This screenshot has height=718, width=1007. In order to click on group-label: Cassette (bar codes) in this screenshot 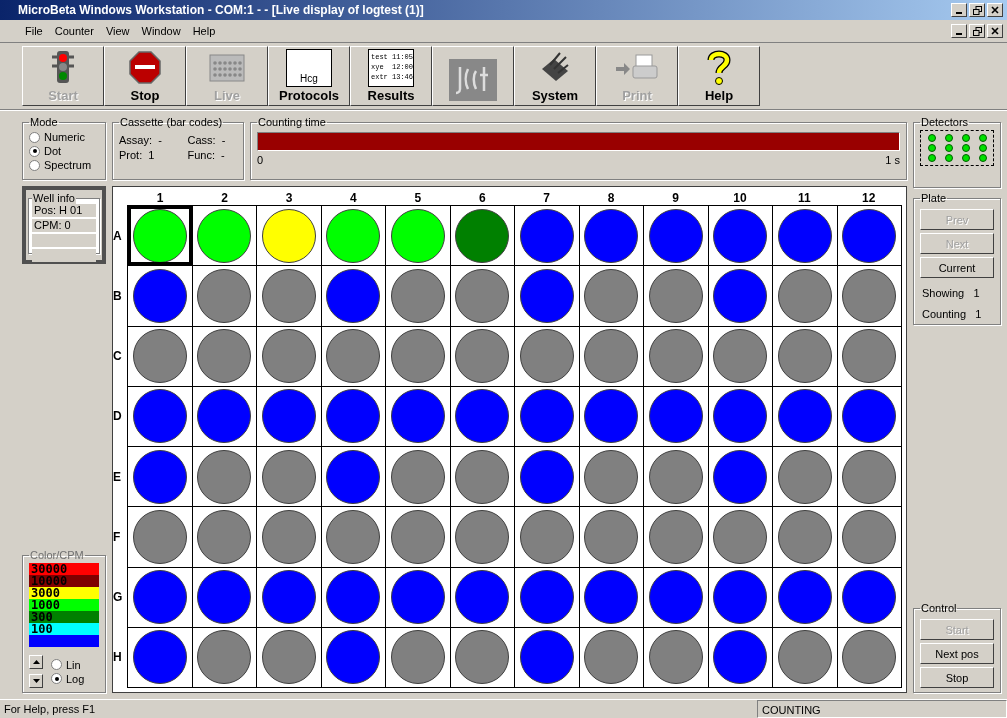, I will do `click(171, 122)`.